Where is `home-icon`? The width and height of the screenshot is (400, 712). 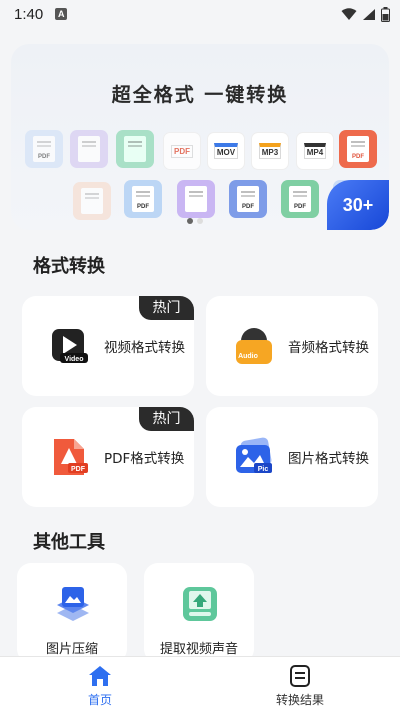
home-icon is located at coordinates (100, 676).